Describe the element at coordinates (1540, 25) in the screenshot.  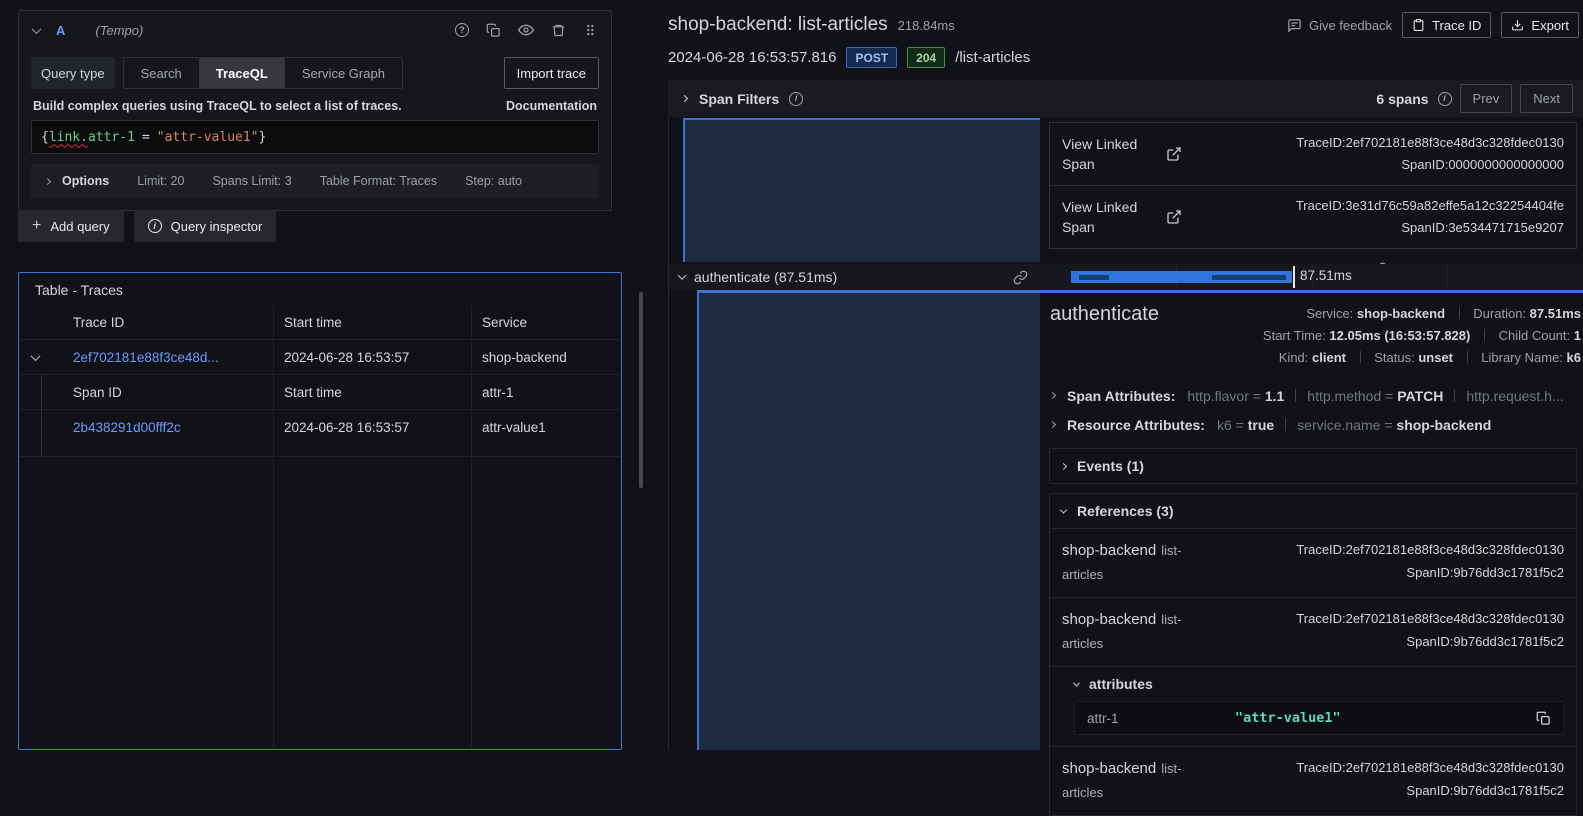
I see `export-button: Export` at that location.